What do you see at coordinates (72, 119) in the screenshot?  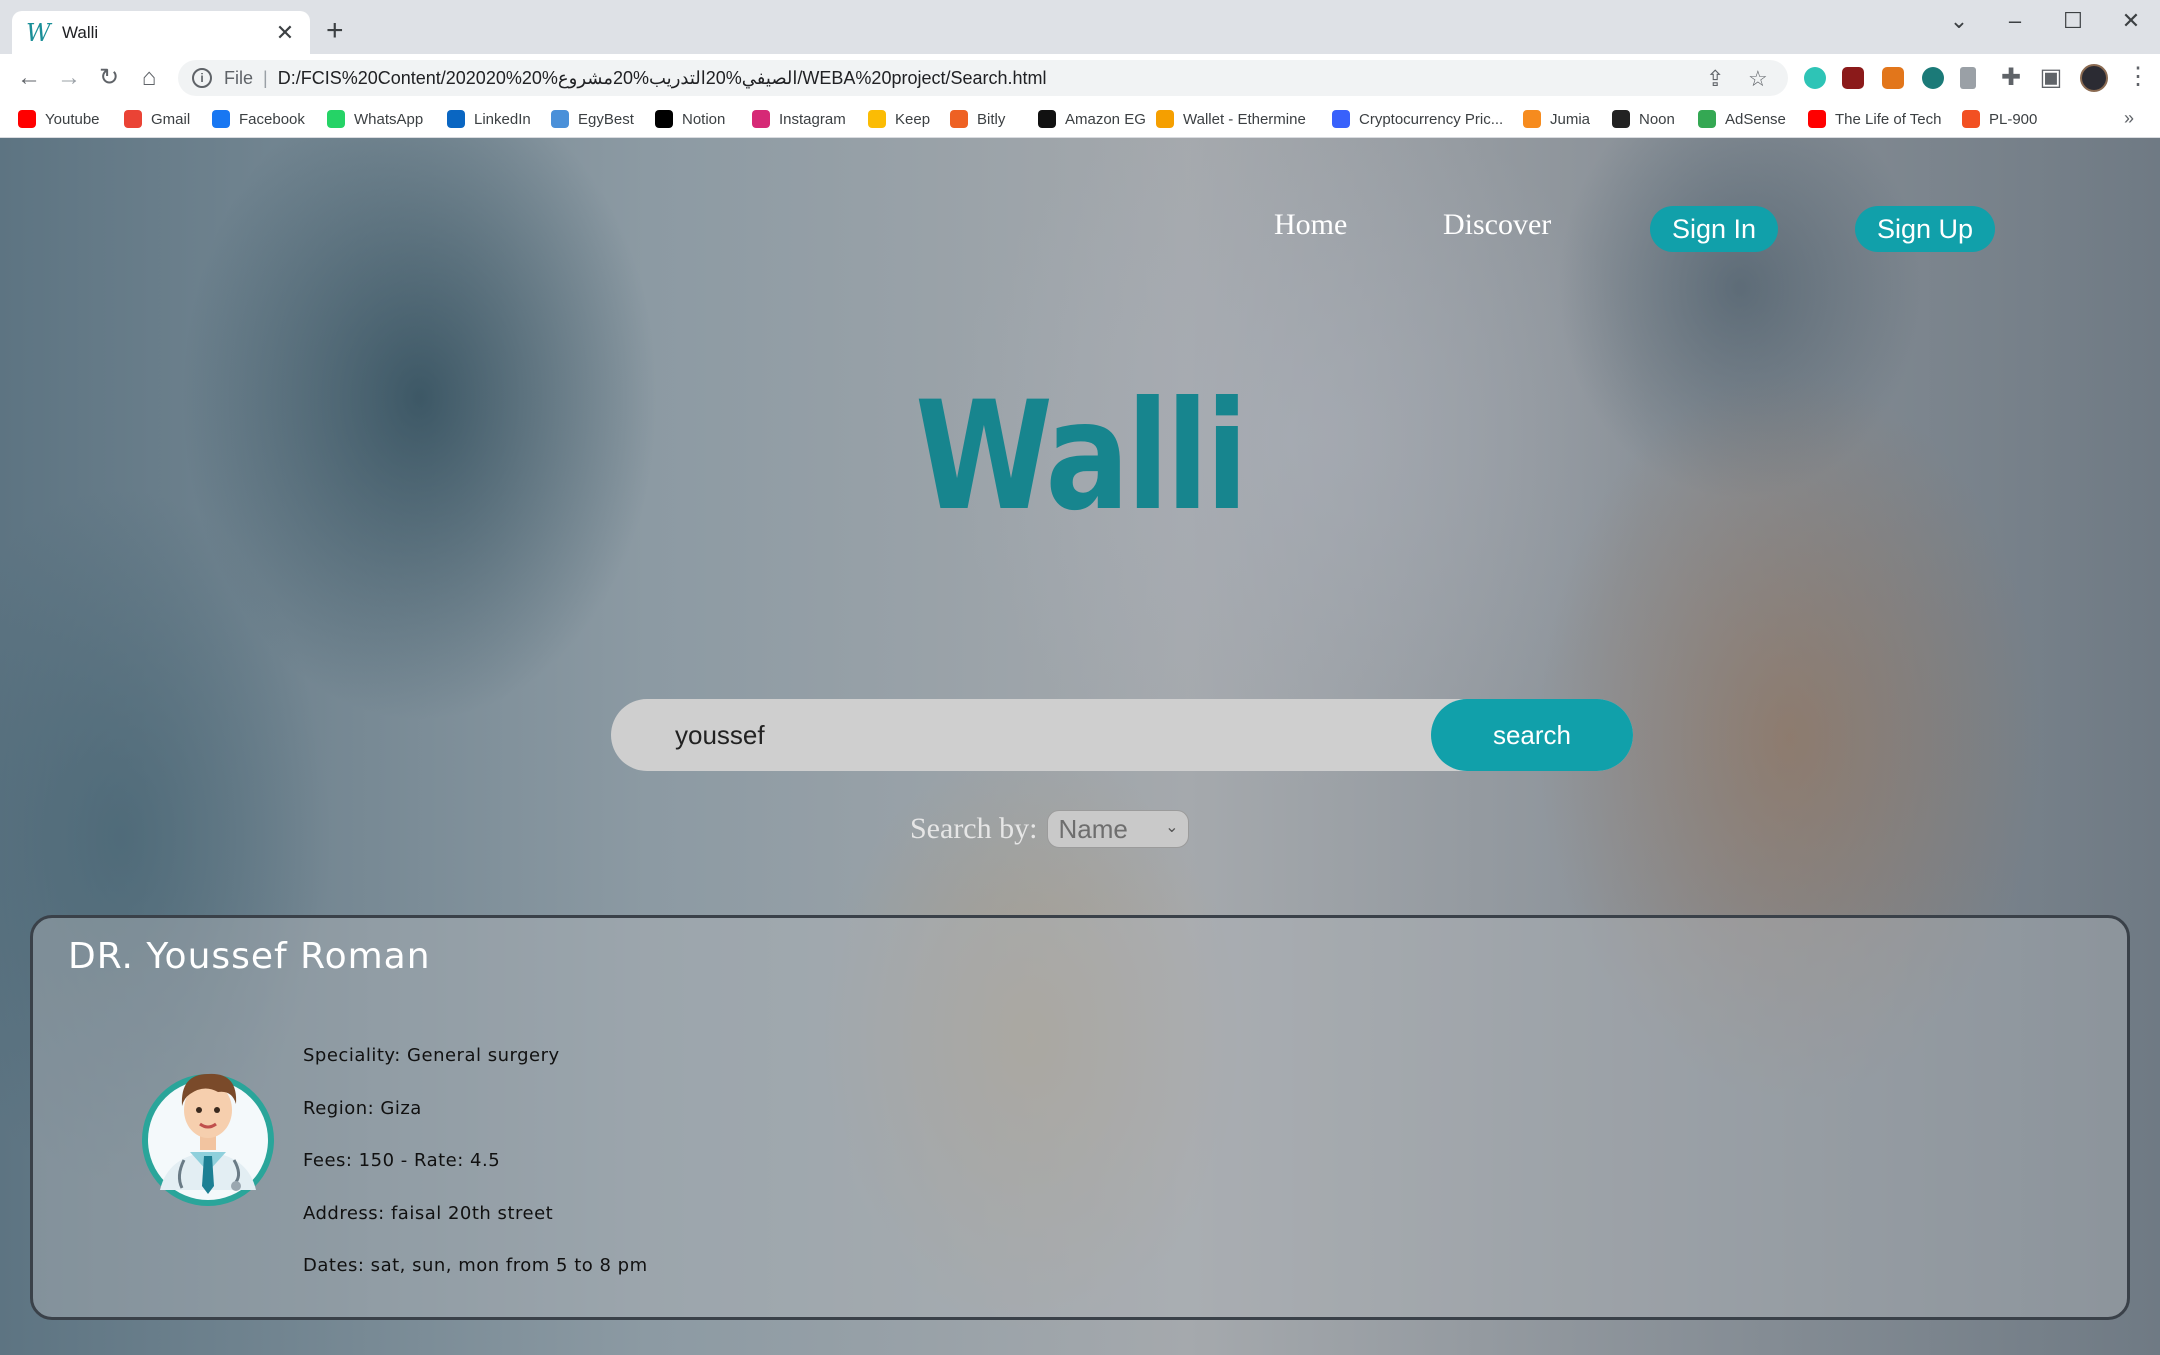 I see `bookmark-label: Youtube` at bounding box center [72, 119].